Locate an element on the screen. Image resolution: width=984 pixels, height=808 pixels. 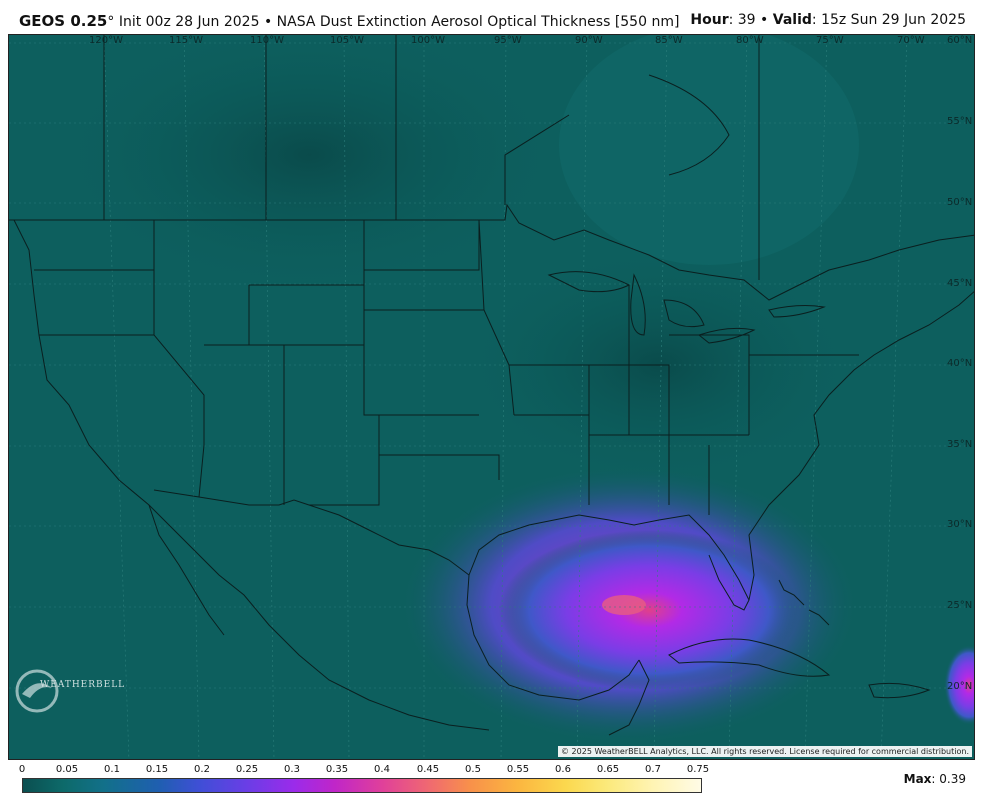
dust-plume-core is located at coordinates (649, 610).